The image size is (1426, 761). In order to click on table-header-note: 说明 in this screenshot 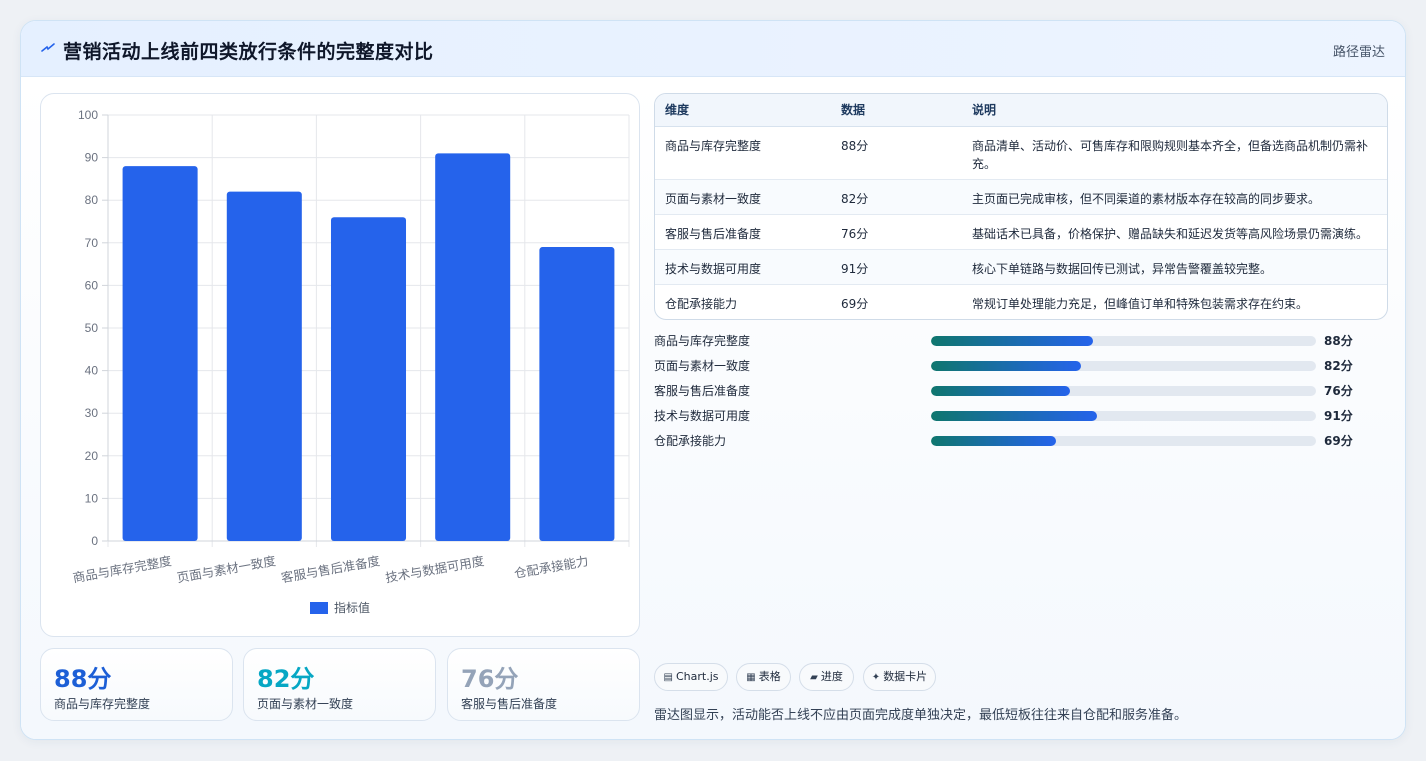, I will do `click(1174, 110)`.